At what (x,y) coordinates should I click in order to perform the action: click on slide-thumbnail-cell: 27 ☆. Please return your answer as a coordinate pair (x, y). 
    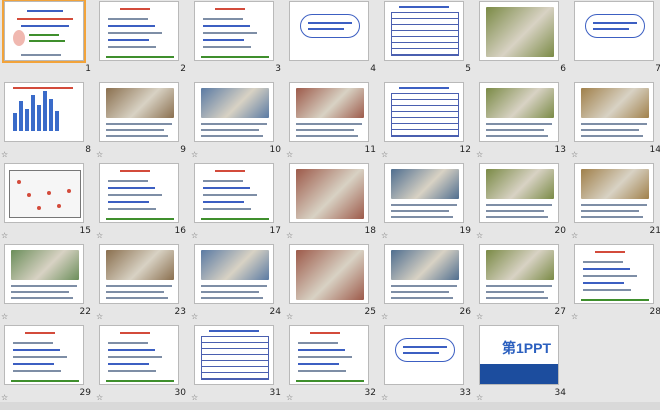
    Looking at the image, I should click on (522, 283).